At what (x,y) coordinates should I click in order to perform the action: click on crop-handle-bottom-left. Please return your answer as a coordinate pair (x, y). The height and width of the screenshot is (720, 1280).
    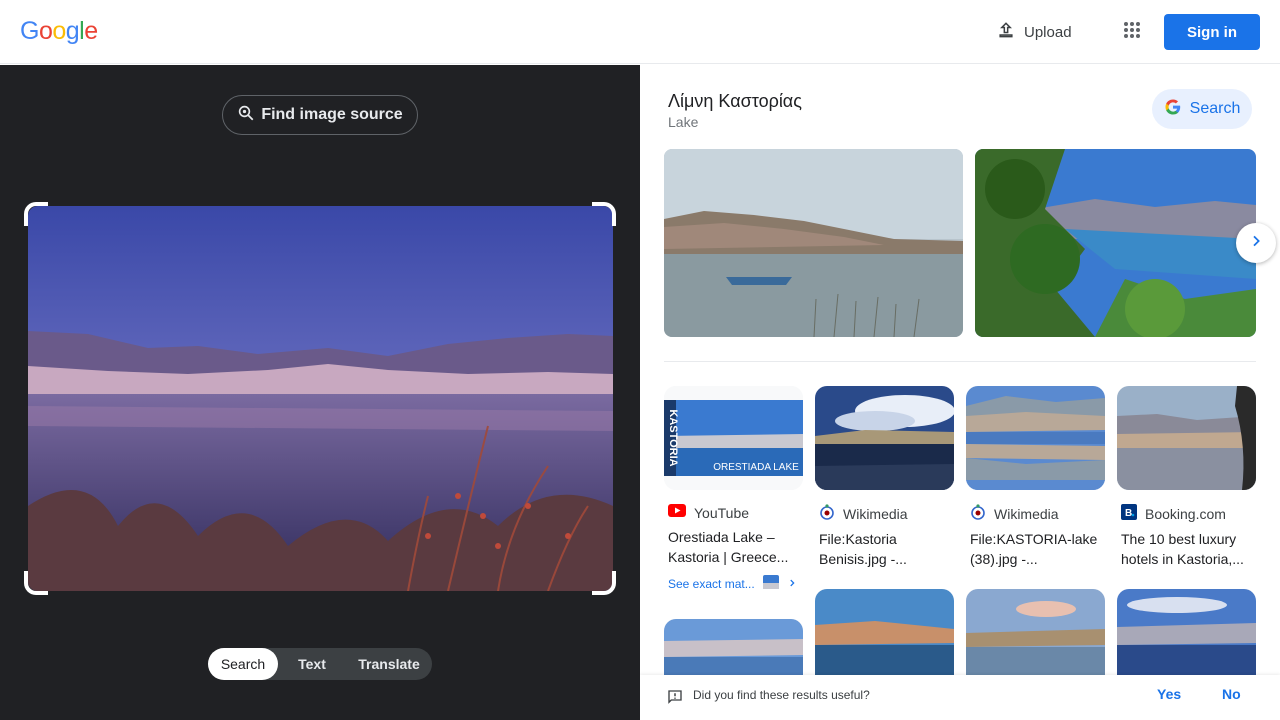
    Looking at the image, I should click on (36, 583).